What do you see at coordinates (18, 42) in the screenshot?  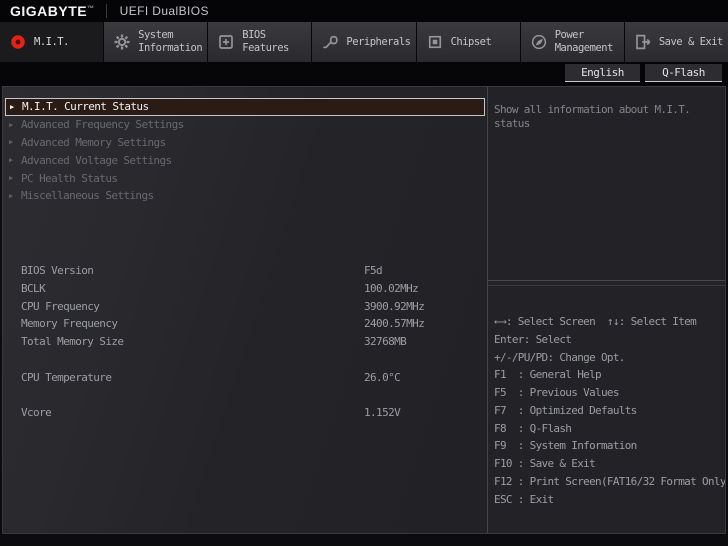 I see `mit-target-icon` at bounding box center [18, 42].